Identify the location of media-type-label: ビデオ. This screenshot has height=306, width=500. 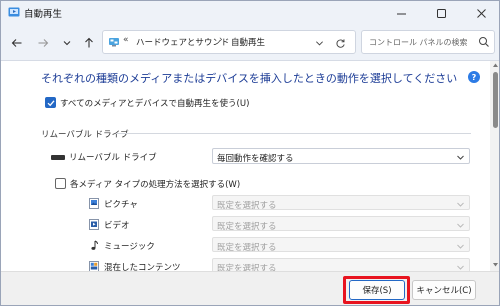
(117, 226).